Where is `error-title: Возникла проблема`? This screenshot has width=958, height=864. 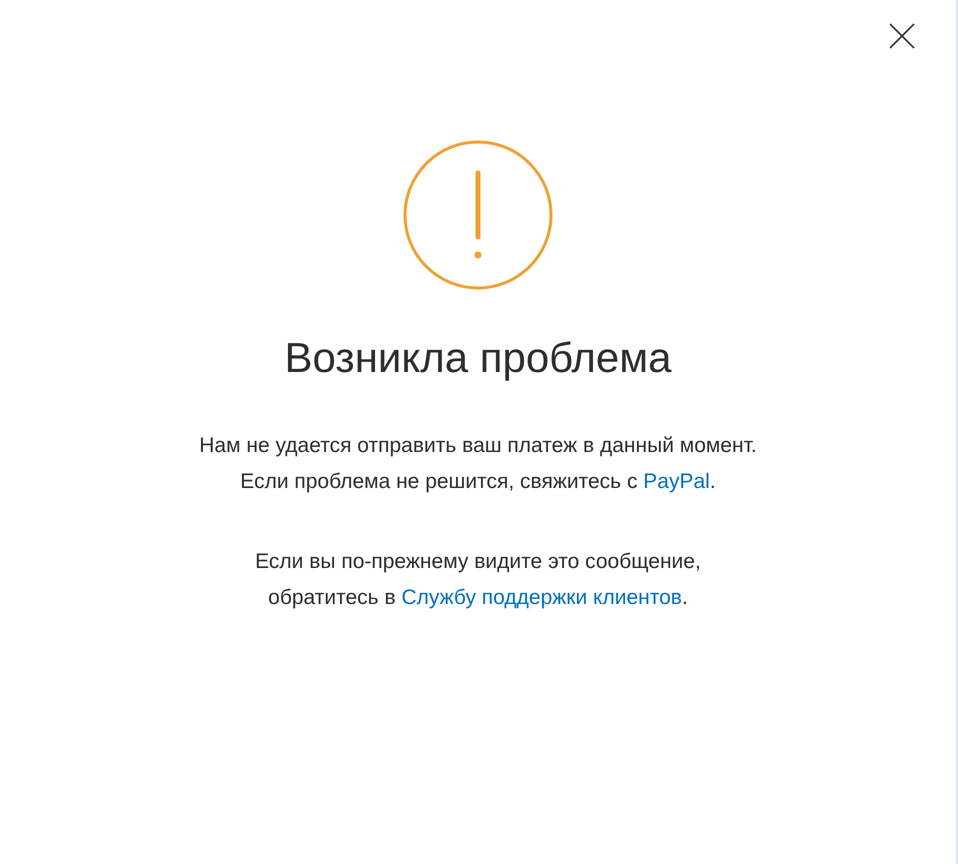 error-title: Возникла проблема is located at coordinates (478, 358).